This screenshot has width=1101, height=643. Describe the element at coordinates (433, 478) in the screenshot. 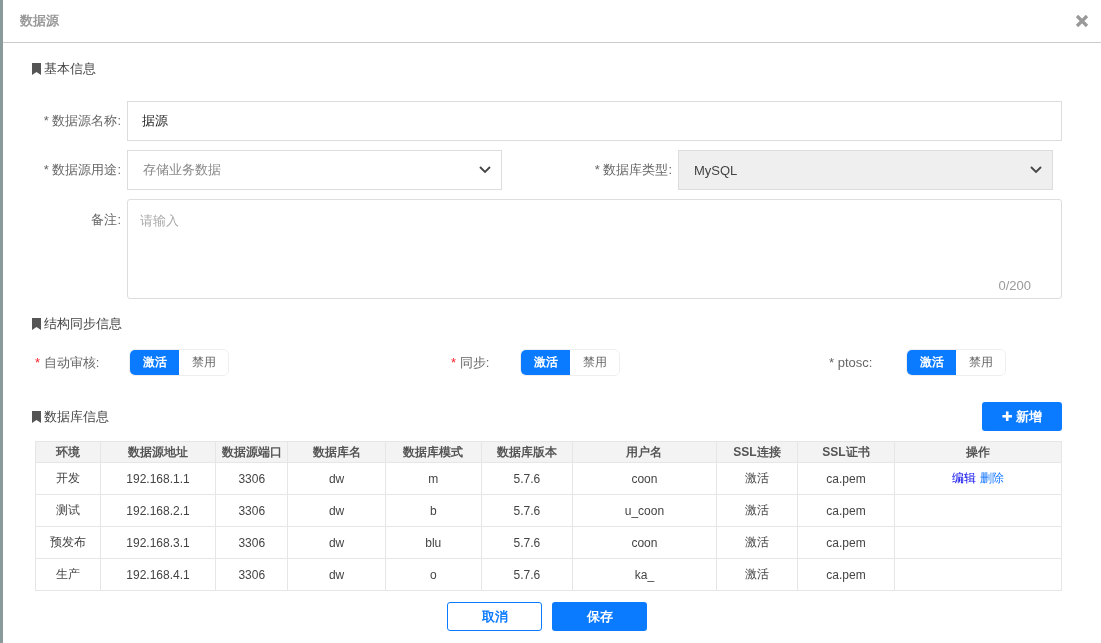

I see `table-cell: m` at that location.